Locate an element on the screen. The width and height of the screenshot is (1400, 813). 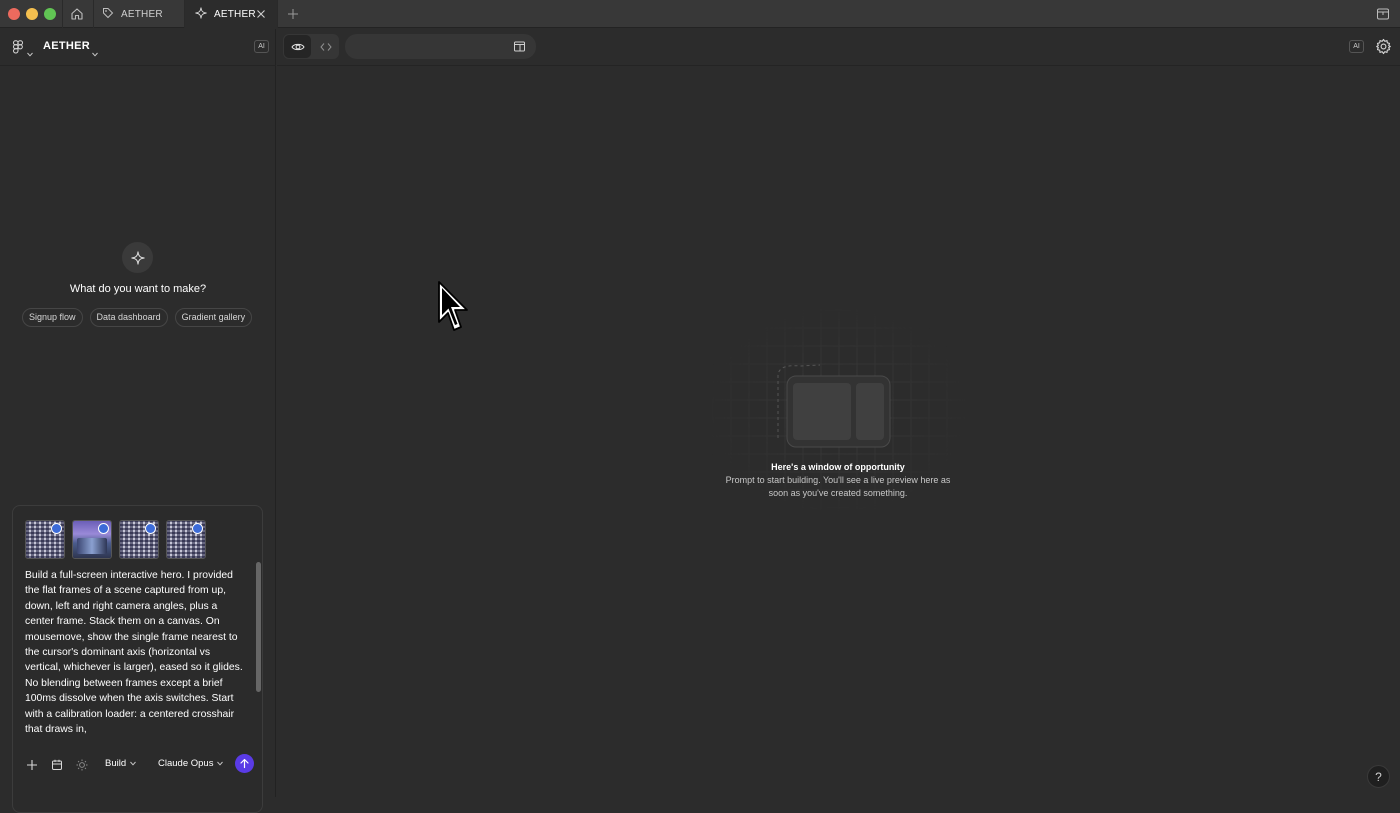
add-attachment-icon is located at coordinates (32, 765).